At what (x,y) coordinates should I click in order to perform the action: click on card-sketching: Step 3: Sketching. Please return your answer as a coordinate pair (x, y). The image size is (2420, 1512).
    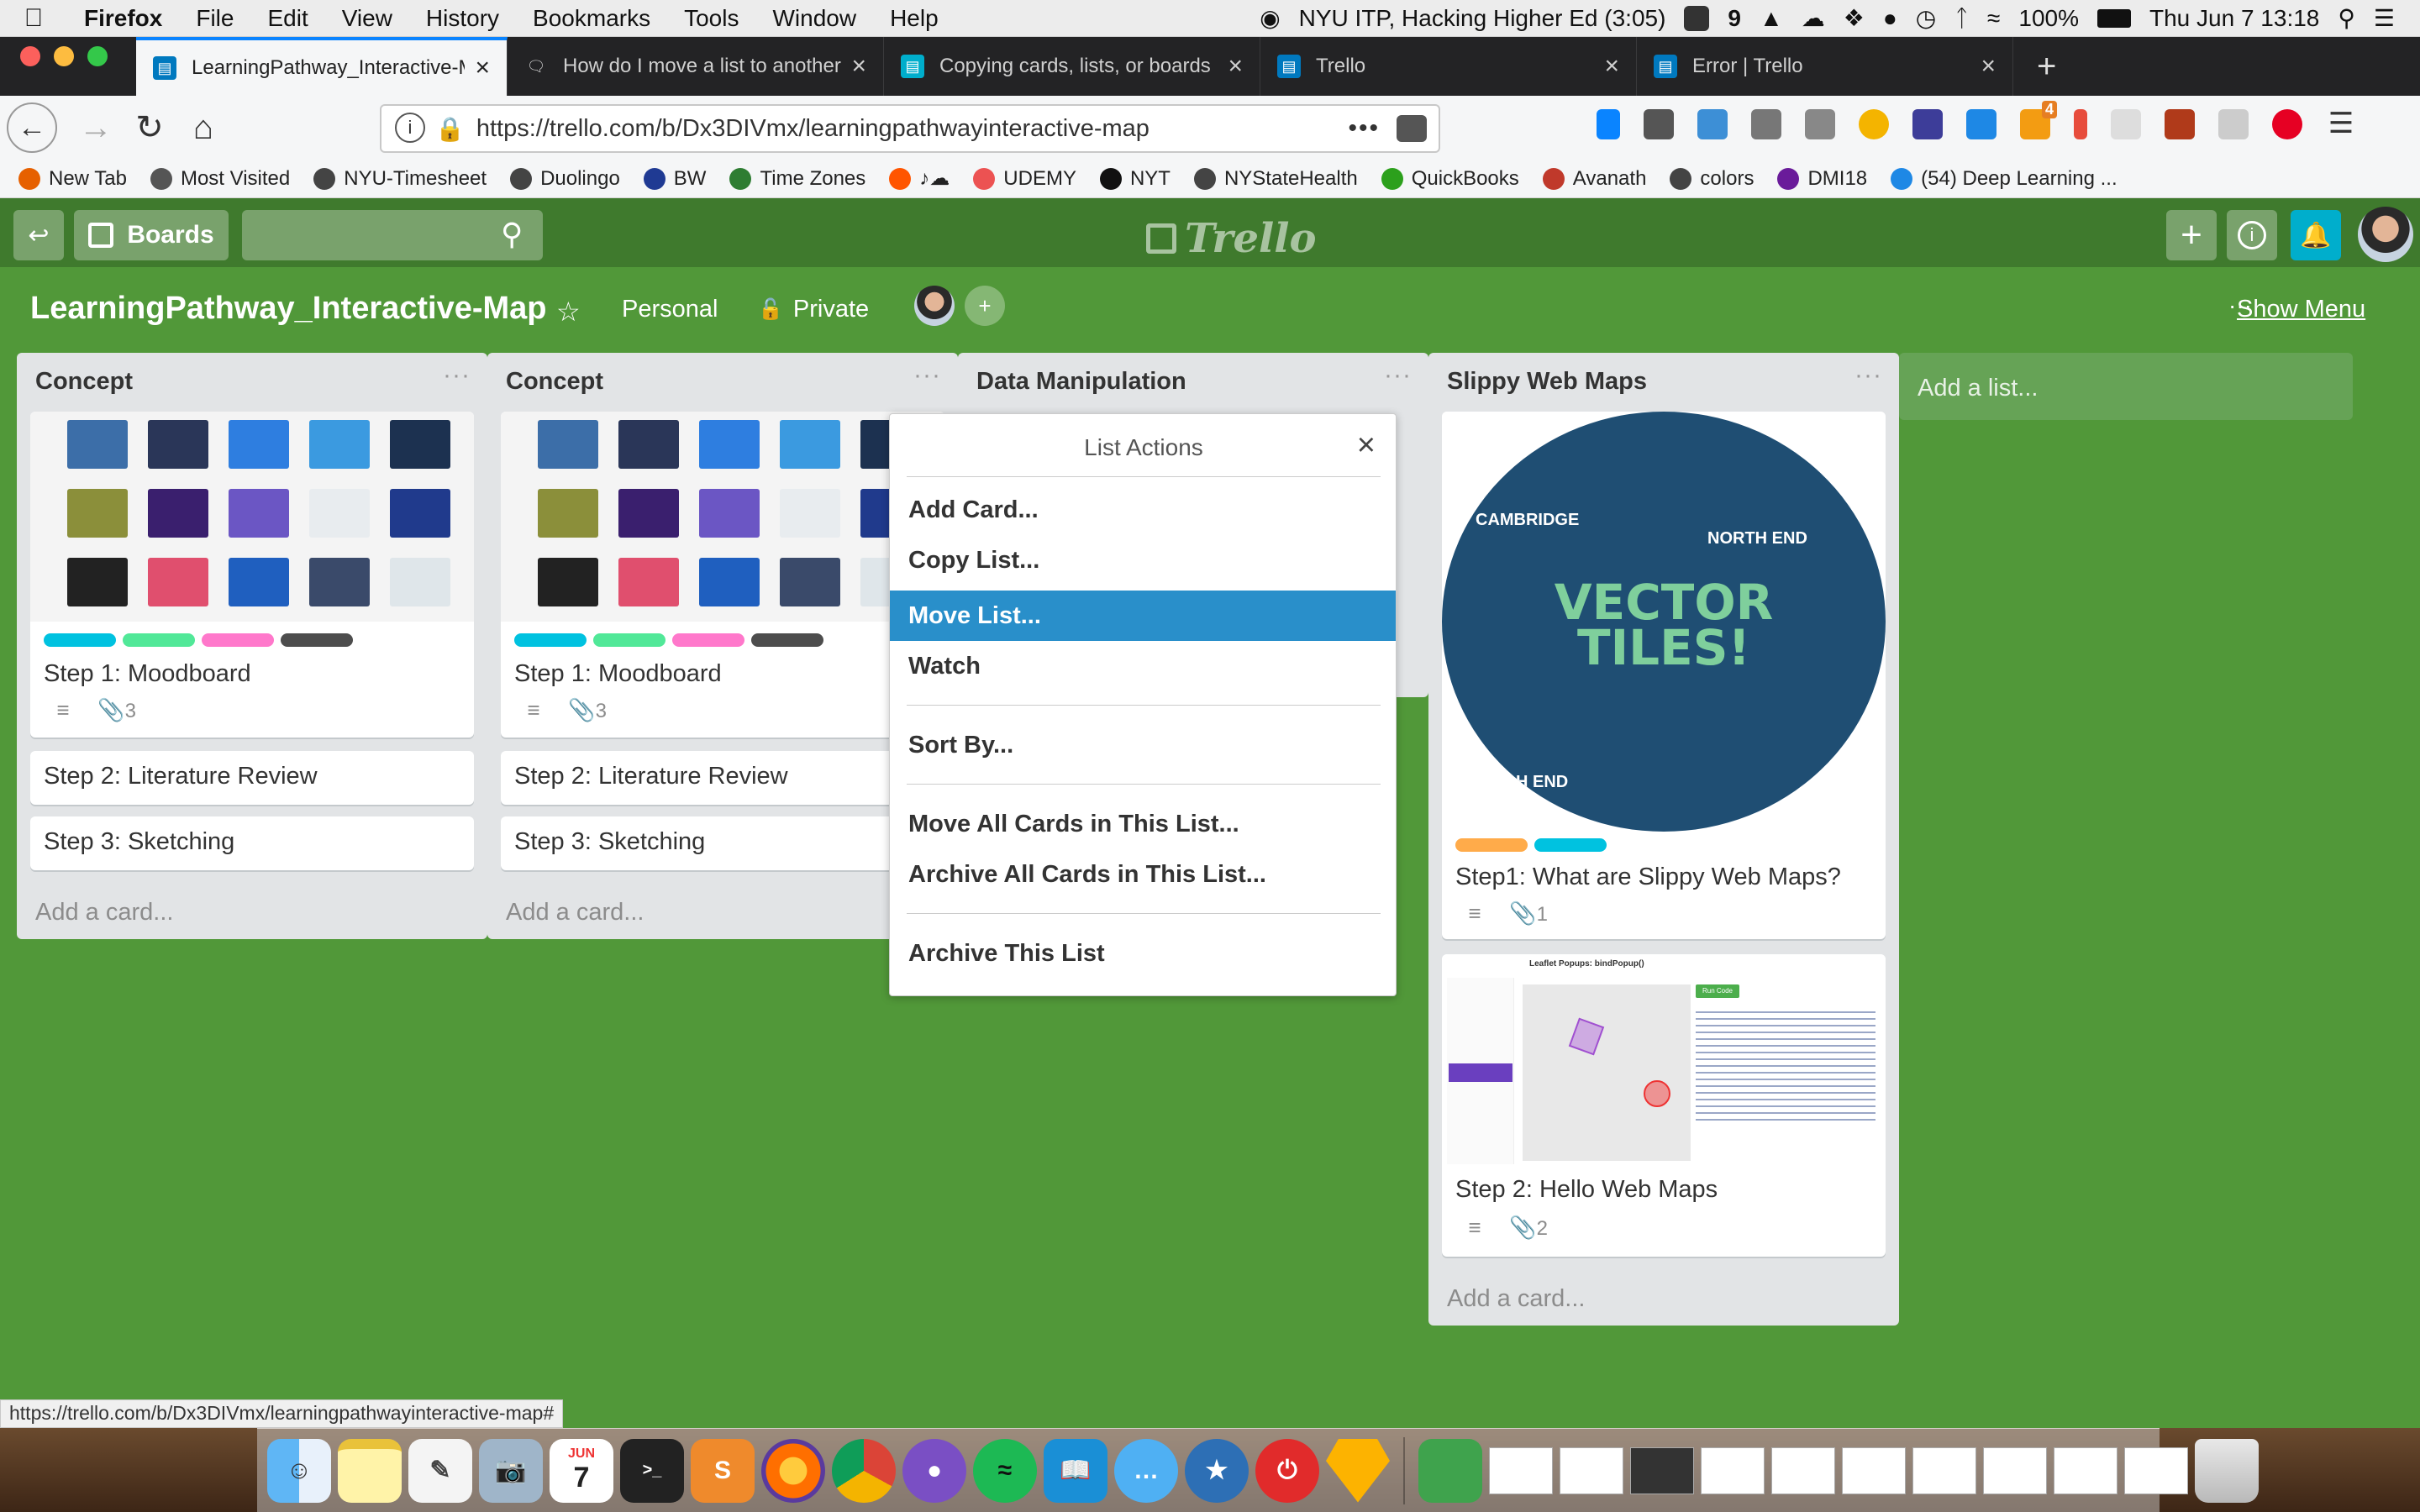
    Looking at the image, I should click on (252, 843).